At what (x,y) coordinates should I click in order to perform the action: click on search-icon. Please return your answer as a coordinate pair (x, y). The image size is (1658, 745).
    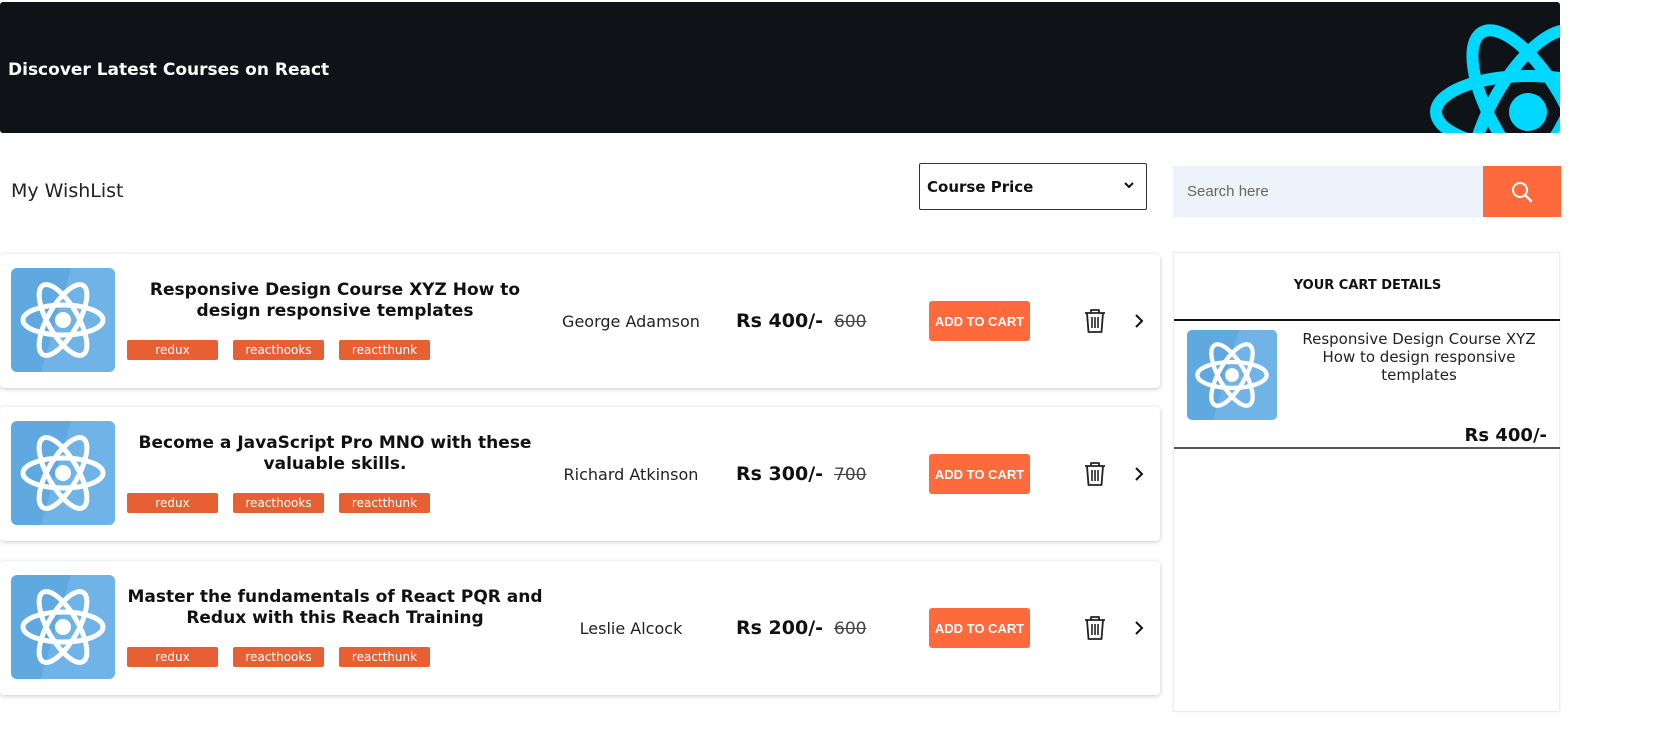
    Looking at the image, I should click on (1522, 191).